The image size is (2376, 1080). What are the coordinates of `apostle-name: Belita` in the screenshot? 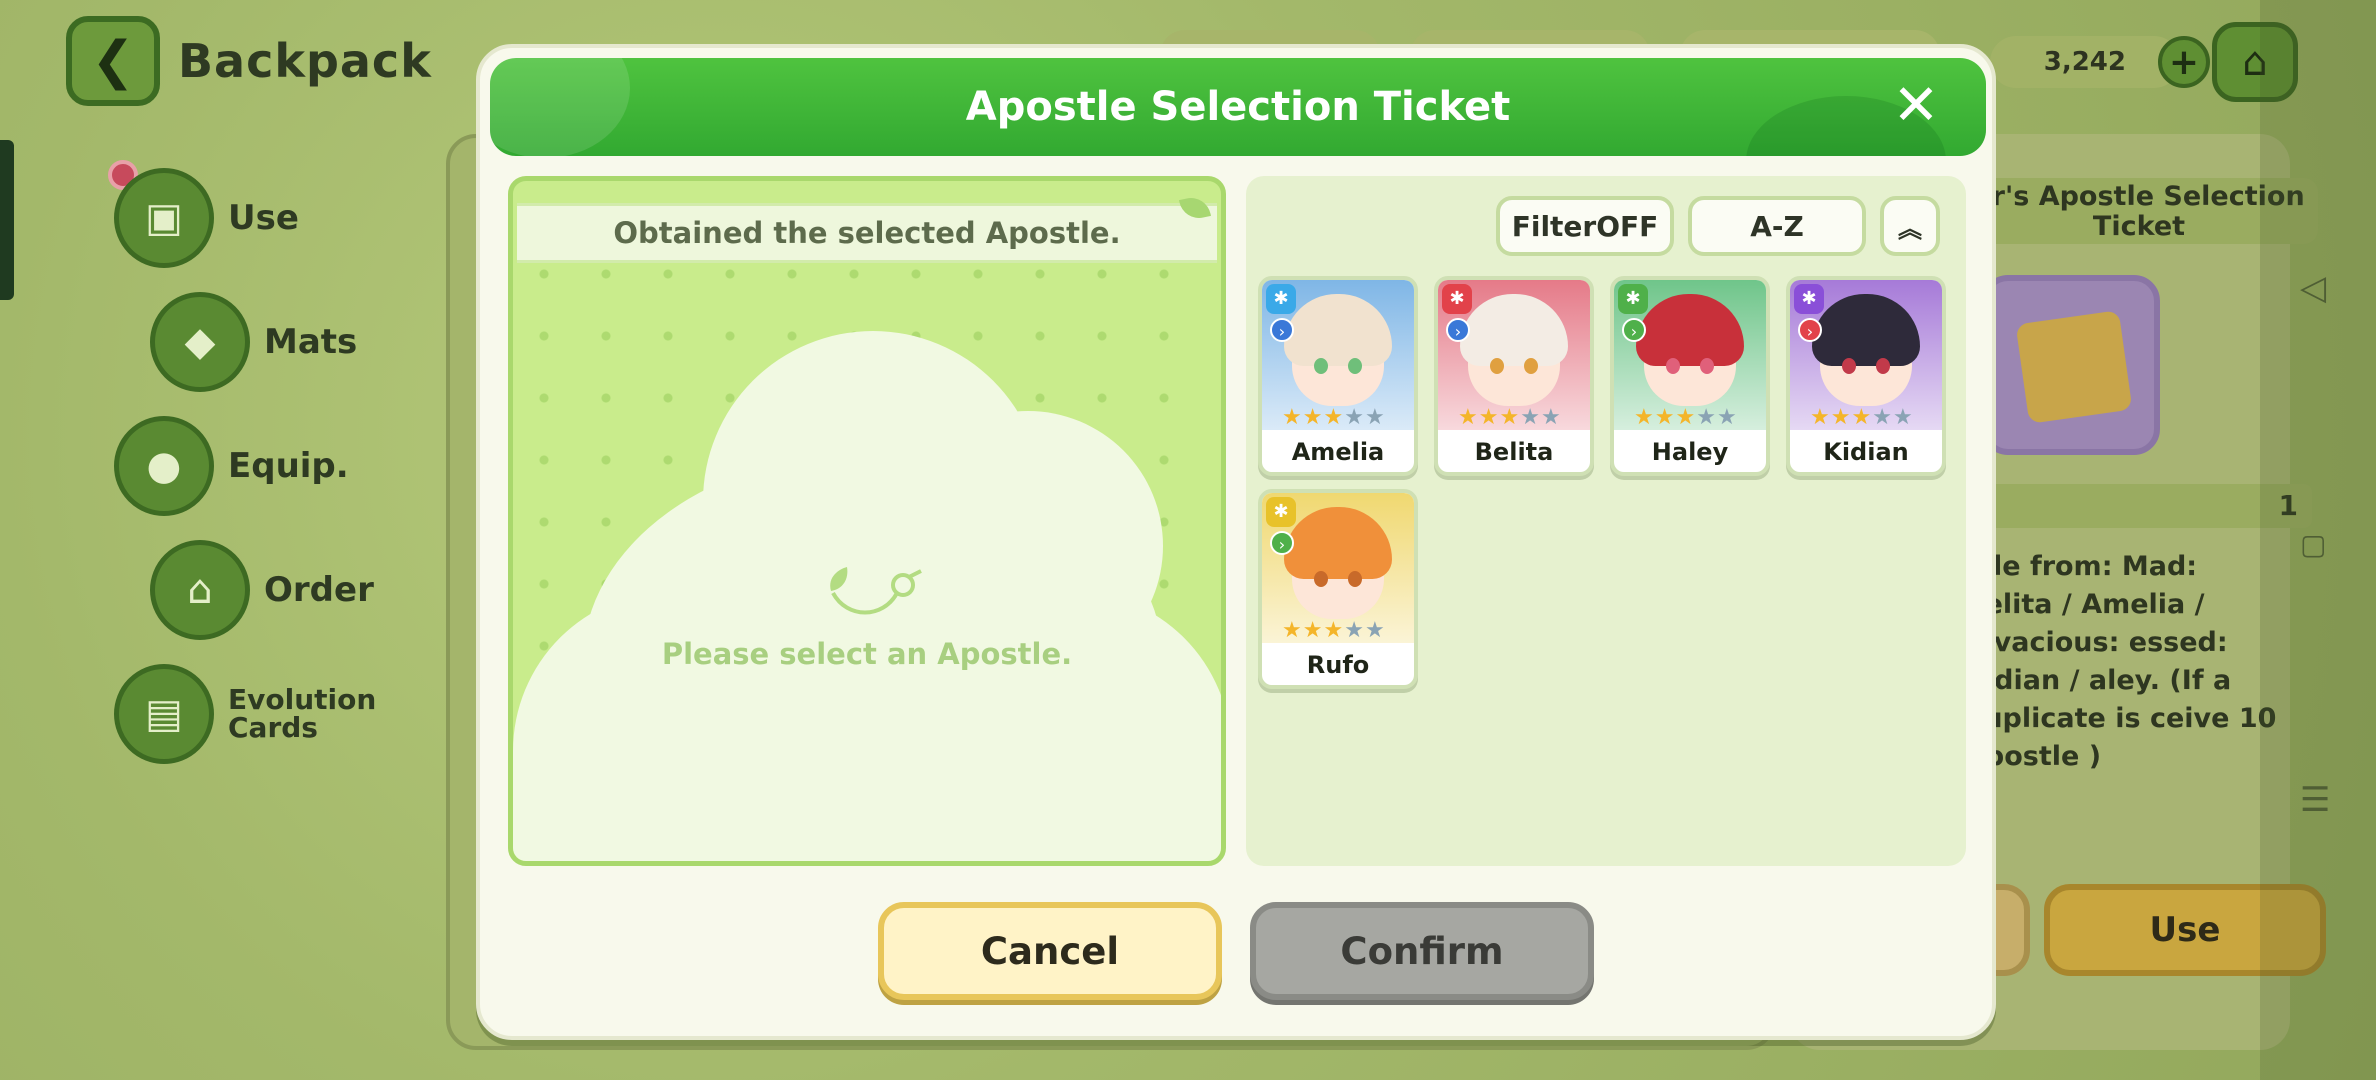 It's located at (1514, 452).